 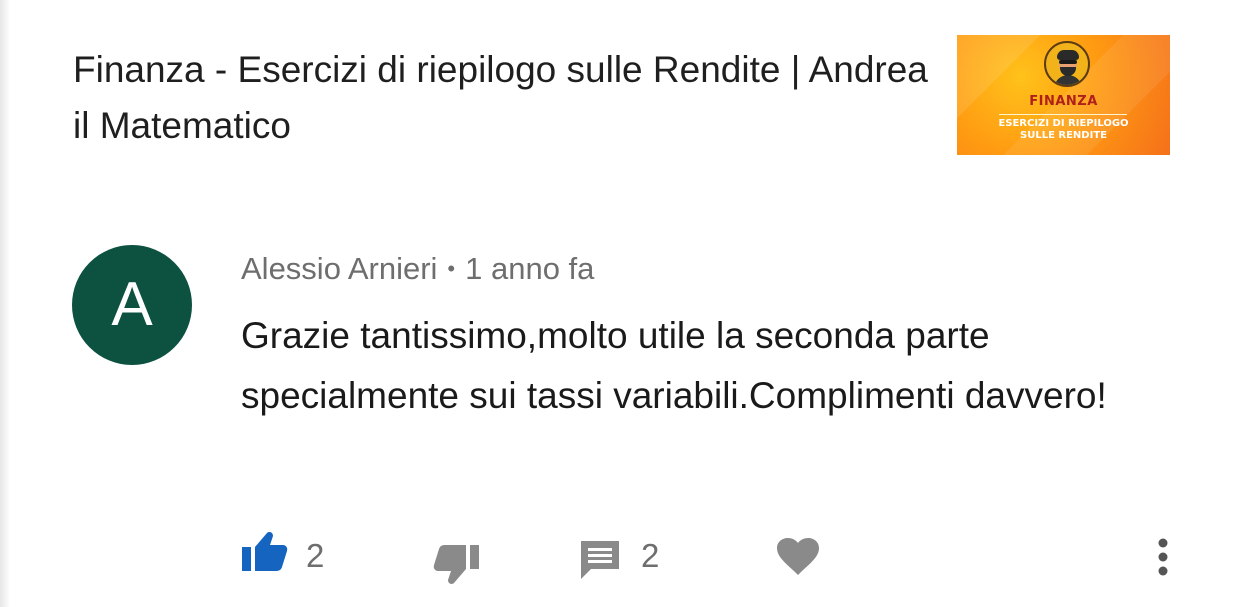 I want to click on comment-icon, so click(x=600, y=560).